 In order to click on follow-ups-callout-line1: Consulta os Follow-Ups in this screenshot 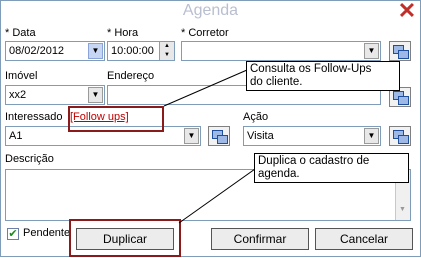, I will do `click(311, 69)`.